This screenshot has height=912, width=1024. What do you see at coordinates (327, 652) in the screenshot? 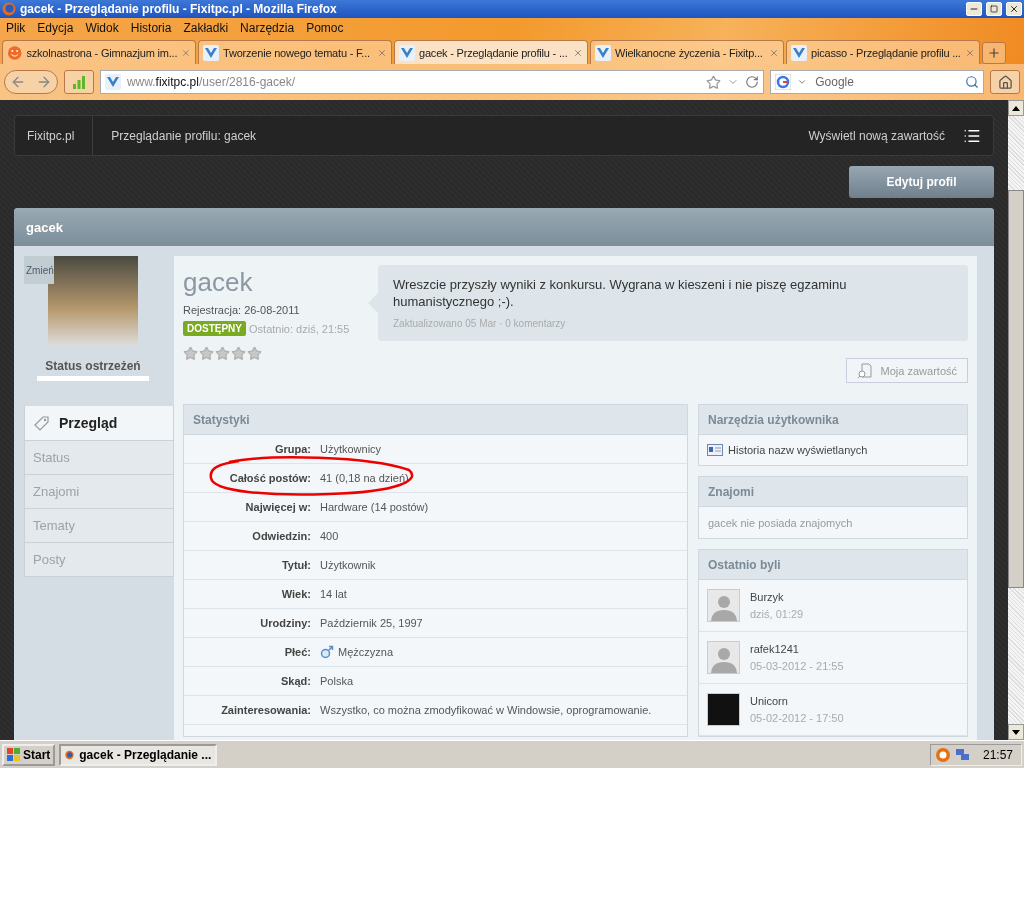
I see `male-symbol-icon` at bounding box center [327, 652].